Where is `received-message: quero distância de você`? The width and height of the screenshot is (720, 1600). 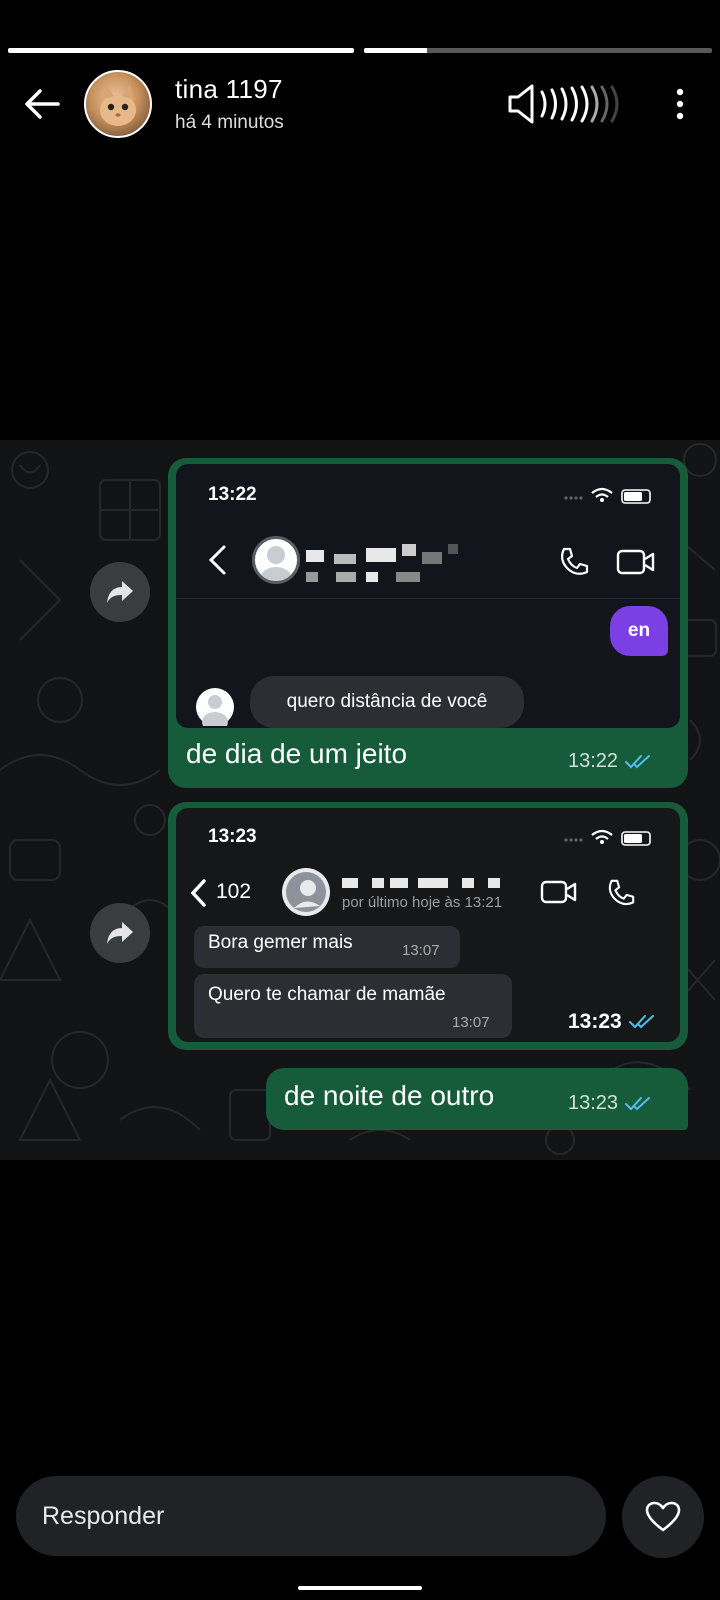
received-message: quero distância de você is located at coordinates (387, 702).